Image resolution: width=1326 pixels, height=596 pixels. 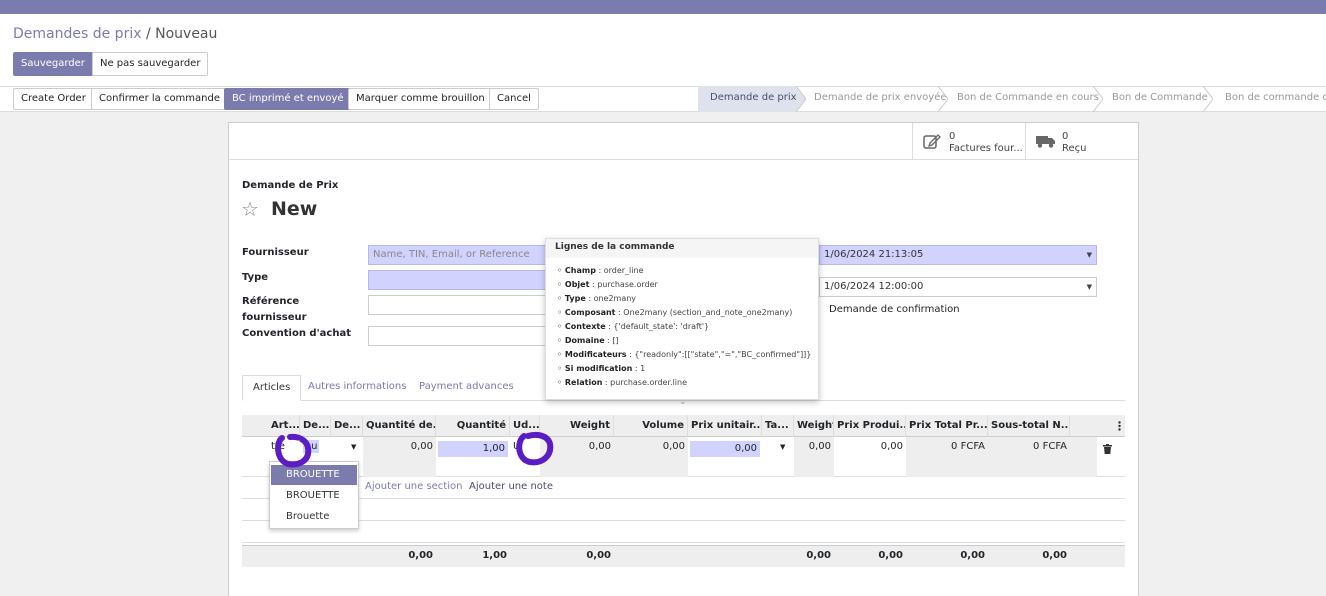 I want to click on tooltip-line: ◦ Objet : purchase.order, so click(x=607, y=284).